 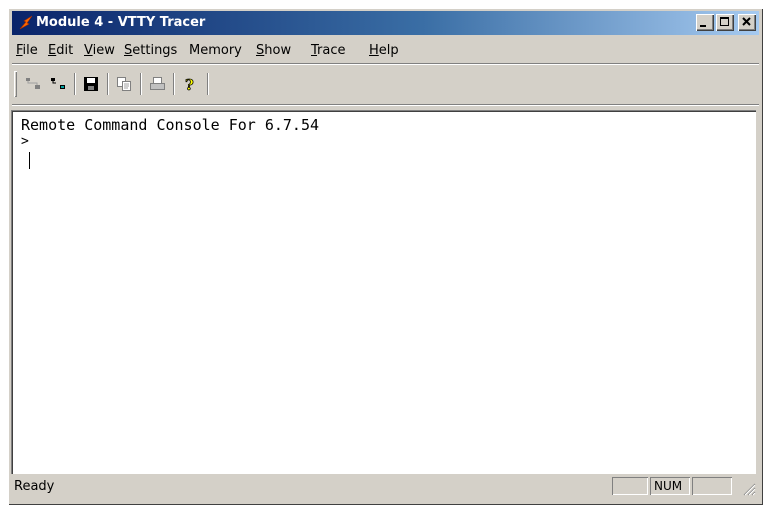 I want to click on menu-settings: Settings, so click(x=150, y=50).